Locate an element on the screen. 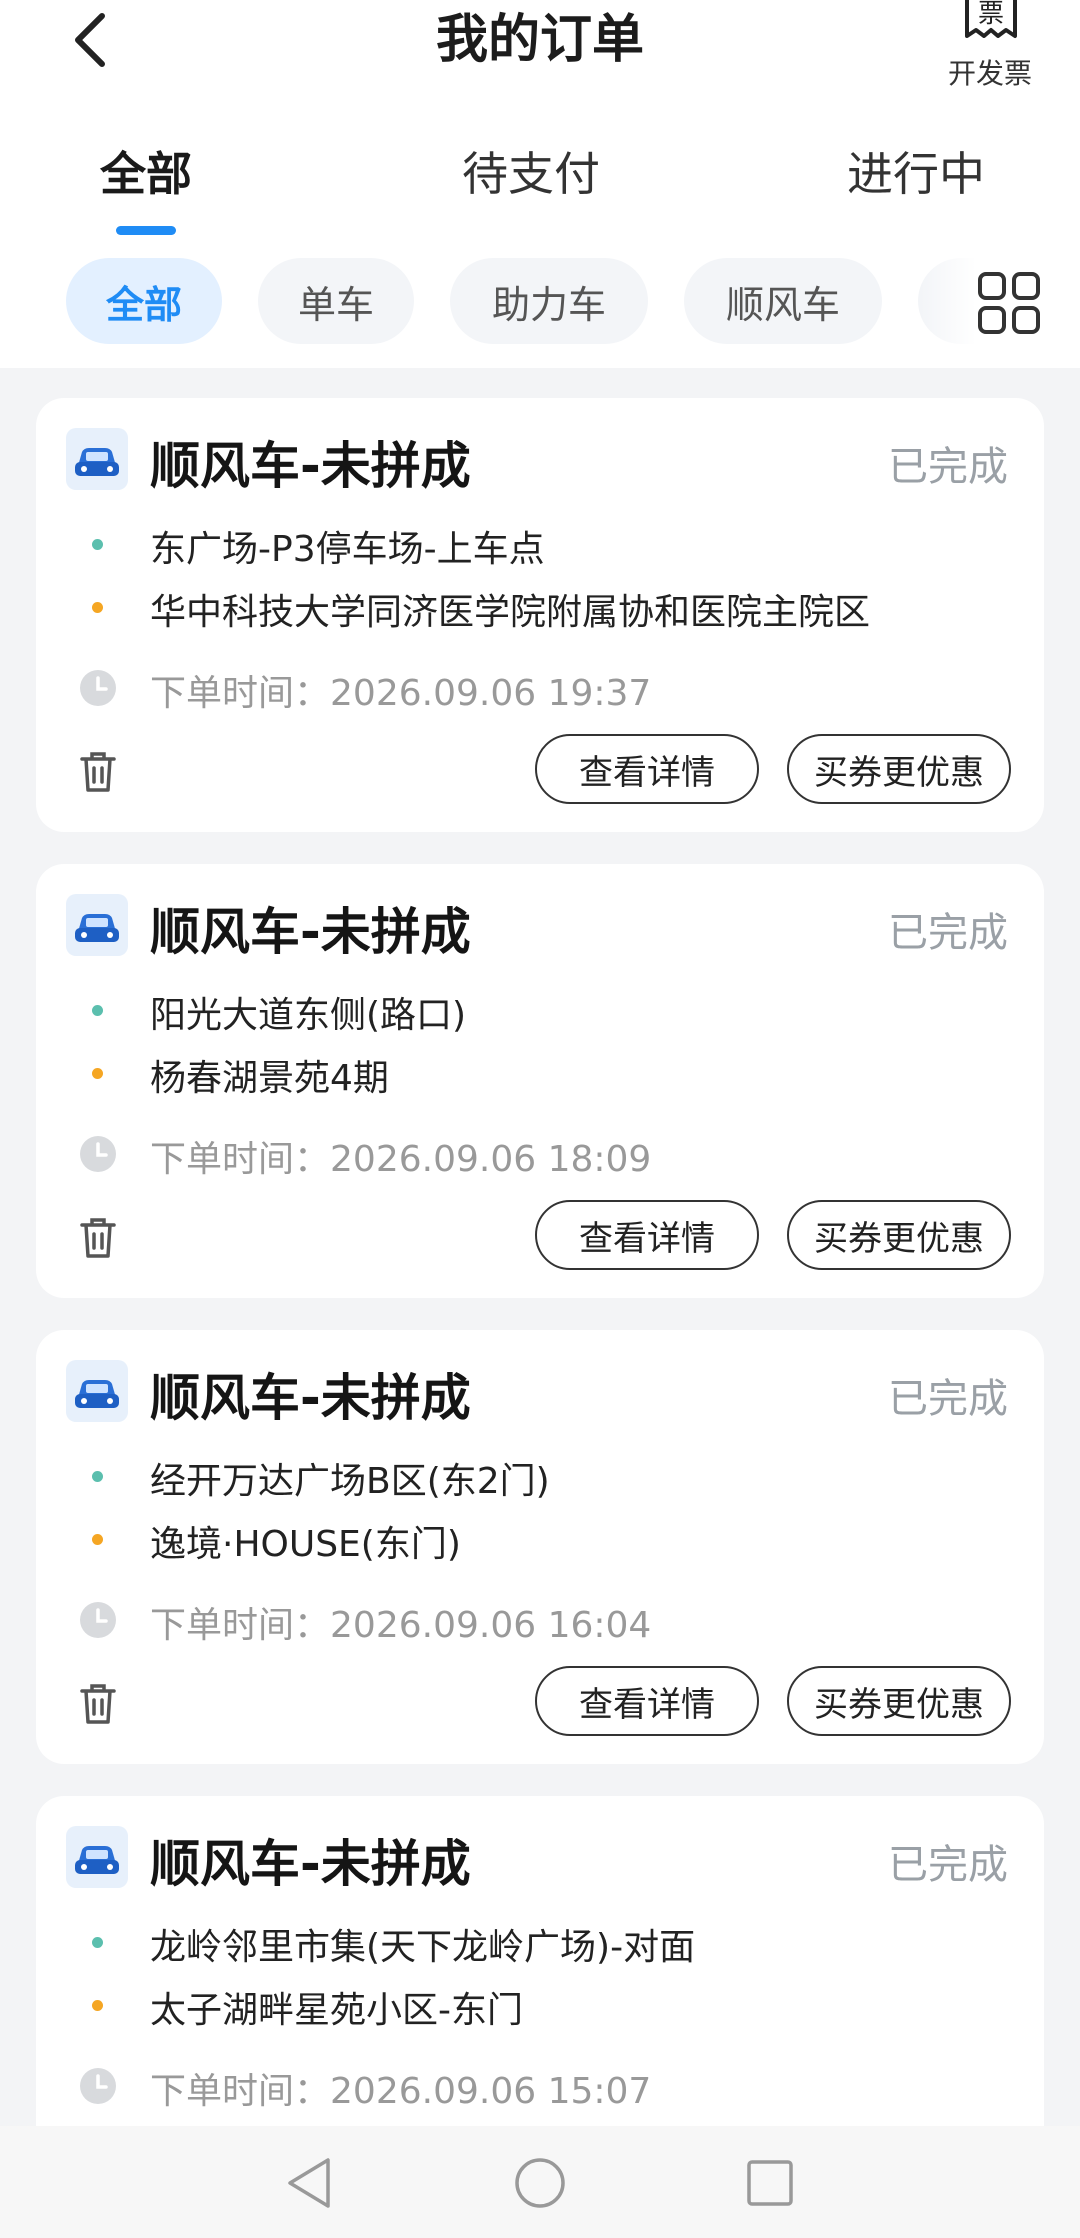 This screenshot has width=1080, height=2238. category-chips: 全部 单车 助力车 顺风车 is located at coordinates (540, 303).